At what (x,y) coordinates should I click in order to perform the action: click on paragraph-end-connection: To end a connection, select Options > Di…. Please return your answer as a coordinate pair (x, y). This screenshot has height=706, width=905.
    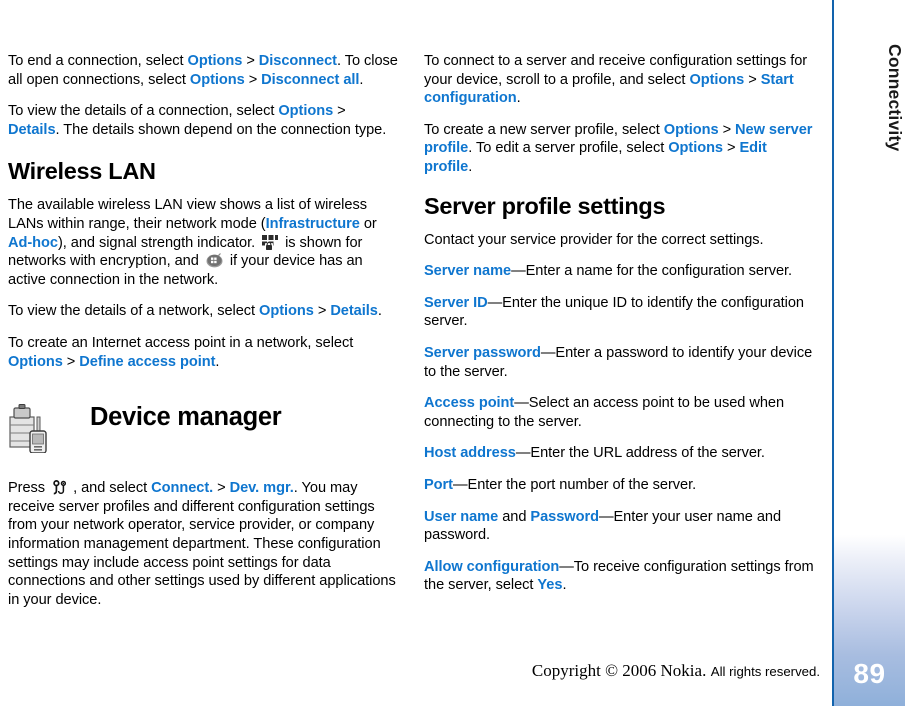
    Looking at the image, I should click on (204, 70).